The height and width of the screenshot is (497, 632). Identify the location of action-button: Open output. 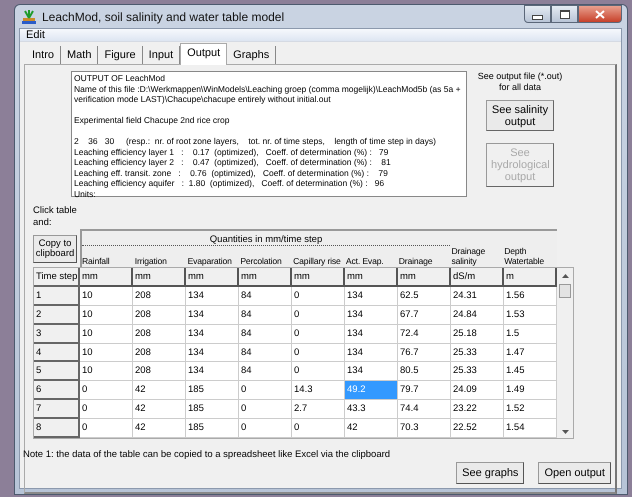
(574, 473).